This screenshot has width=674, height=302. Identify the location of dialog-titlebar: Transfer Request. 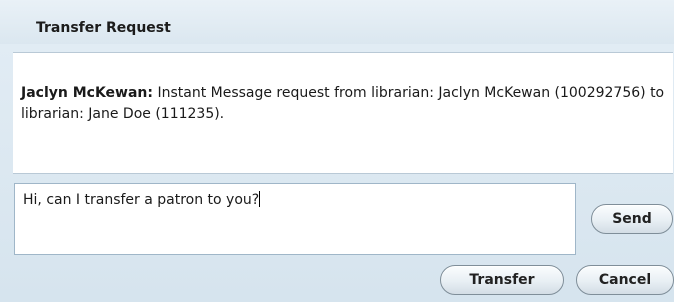
(337, 22).